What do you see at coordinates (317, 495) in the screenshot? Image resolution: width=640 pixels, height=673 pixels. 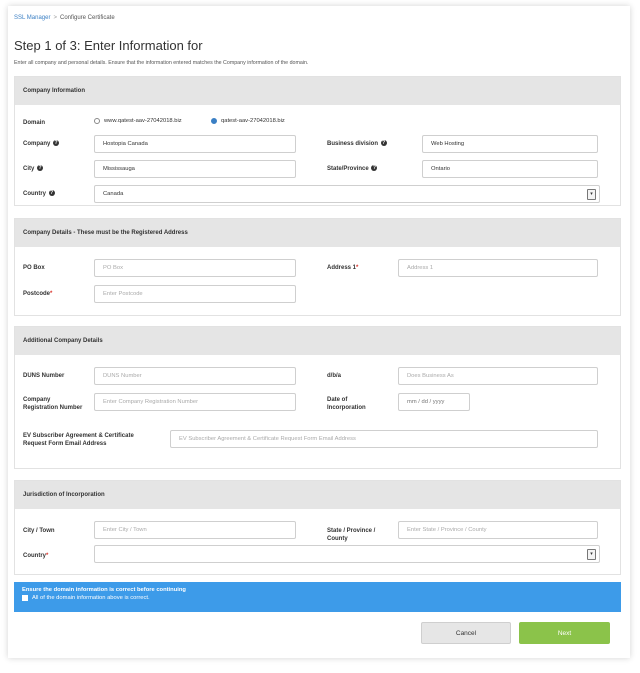 I see `section-header: Jurisdiction of Incorporation` at bounding box center [317, 495].